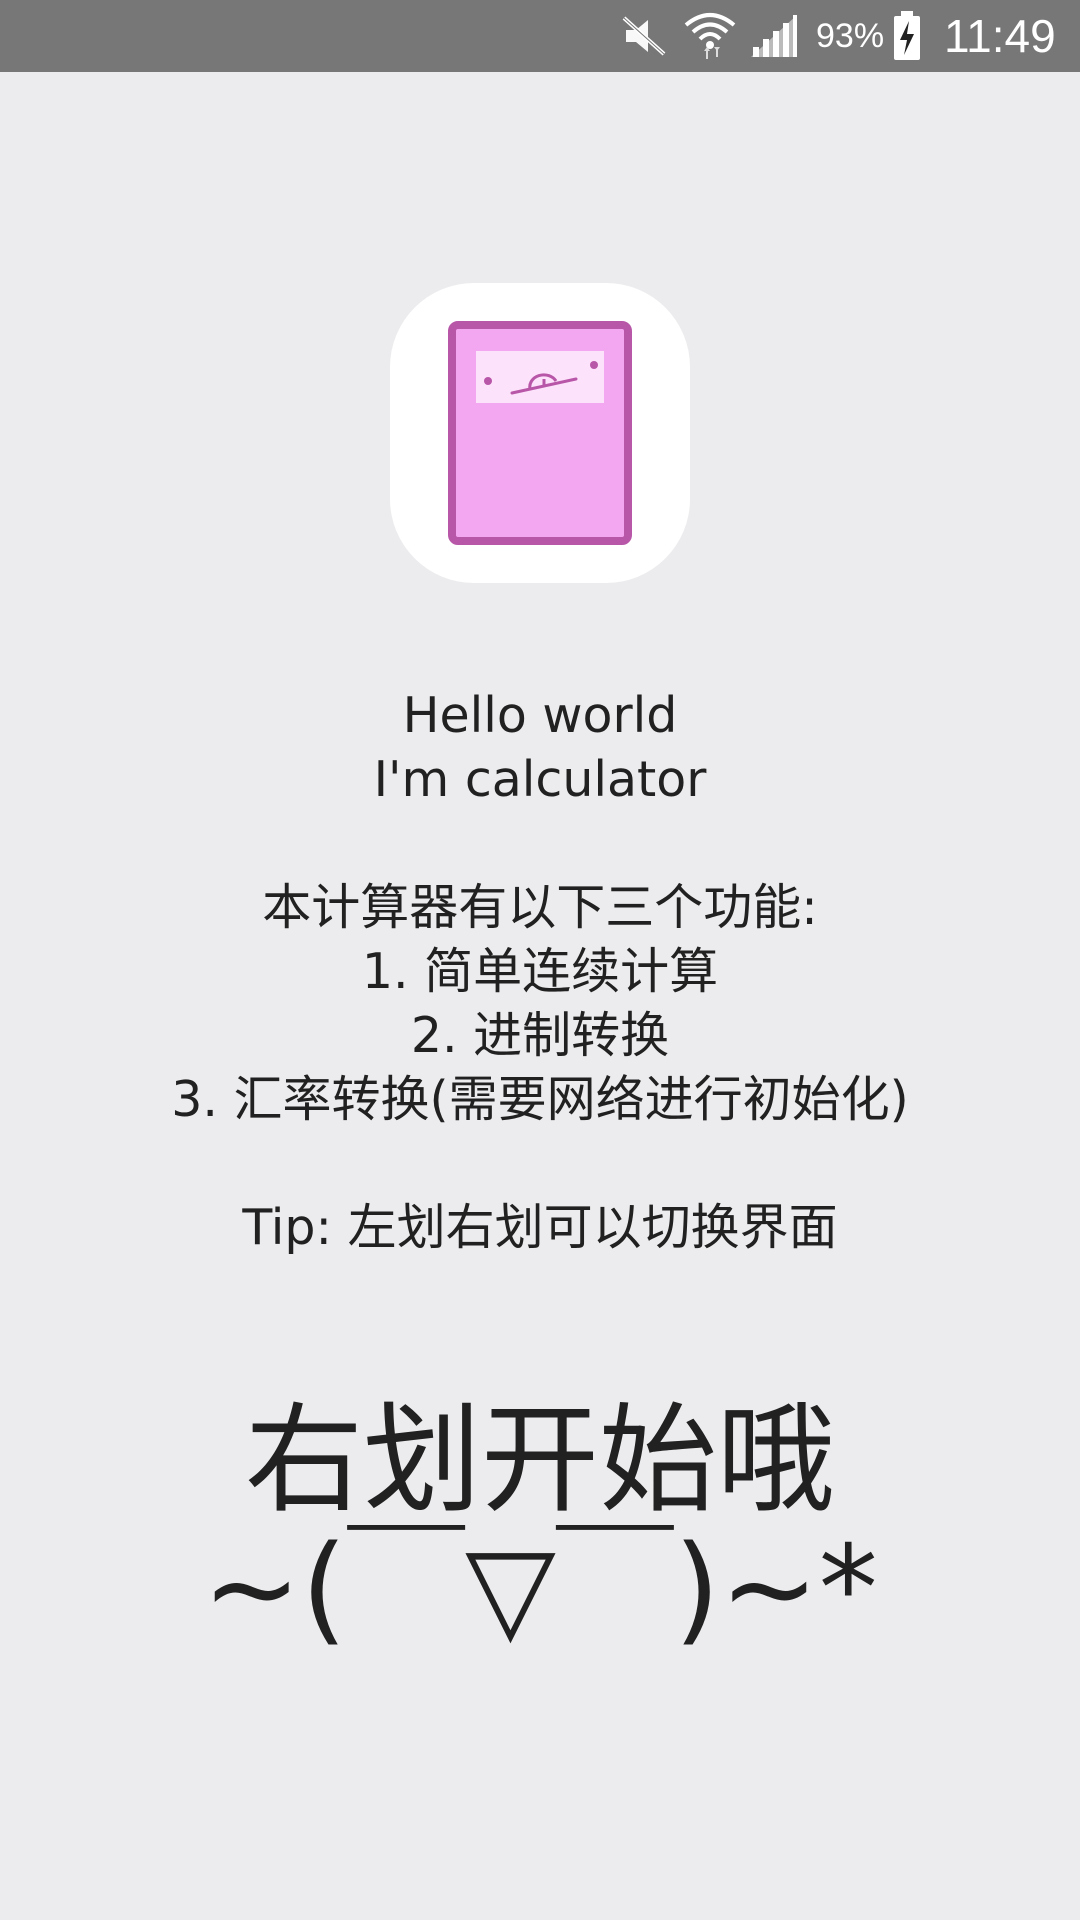  Describe the element at coordinates (774, 36) in the screenshot. I see `signal-icon` at that location.